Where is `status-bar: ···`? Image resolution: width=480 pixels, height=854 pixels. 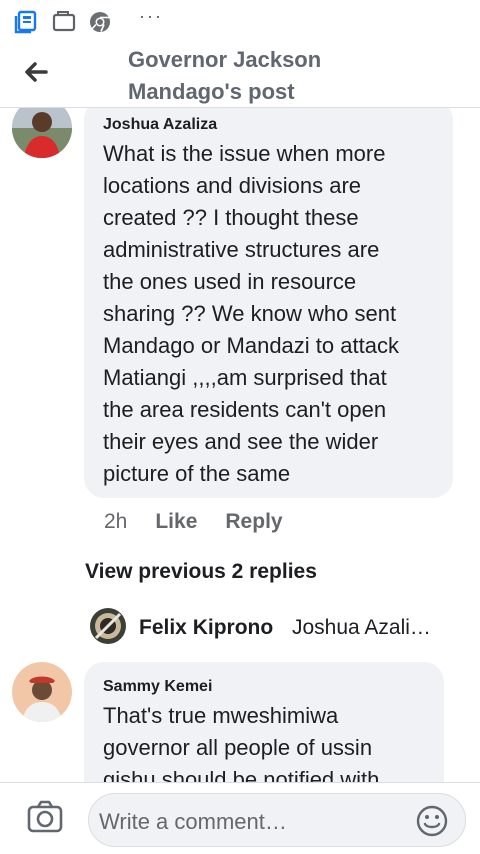 status-bar: ··· is located at coordinates (240, 20).